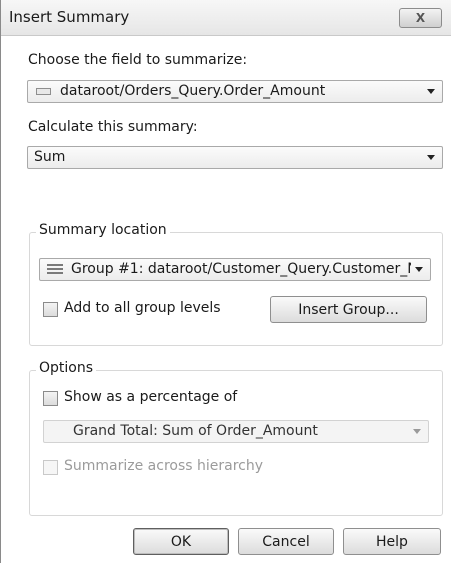 The height and width of the screenshot is (563, 451). I want to click on dialog-title: Insert Summary, so click(69, 17).